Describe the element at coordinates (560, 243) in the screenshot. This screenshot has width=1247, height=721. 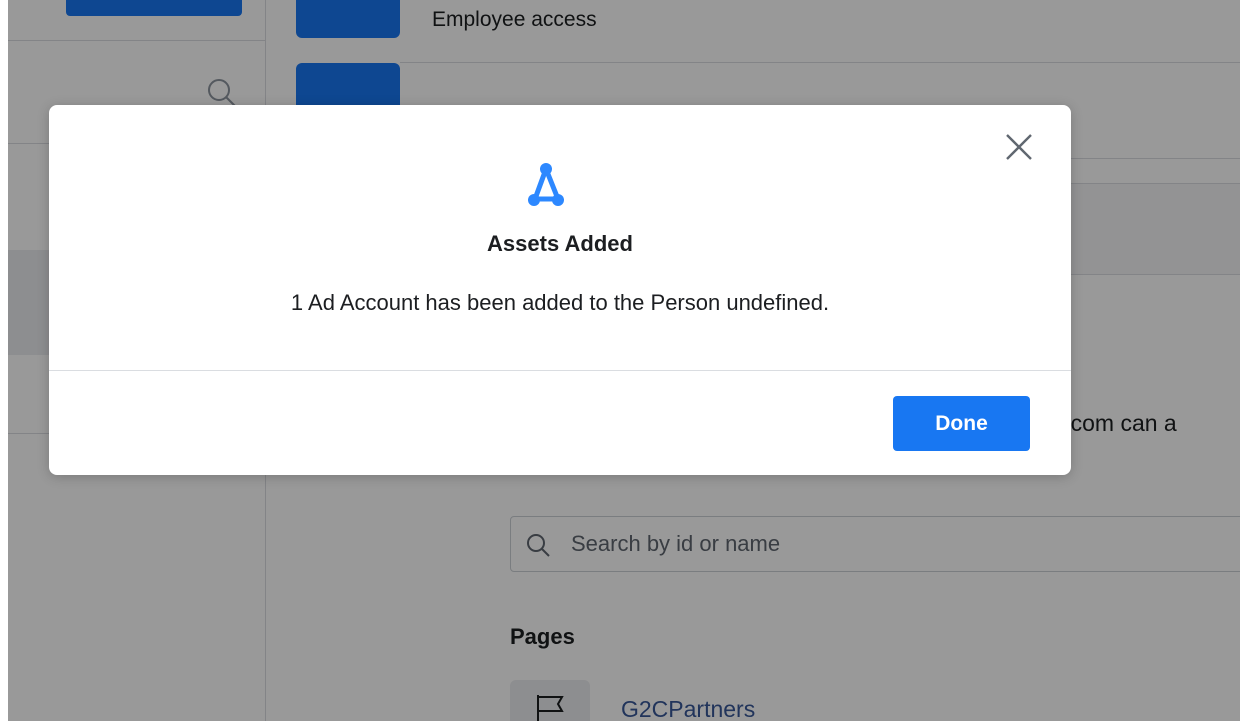
I see `dialog-title: Assets Added` at that location.